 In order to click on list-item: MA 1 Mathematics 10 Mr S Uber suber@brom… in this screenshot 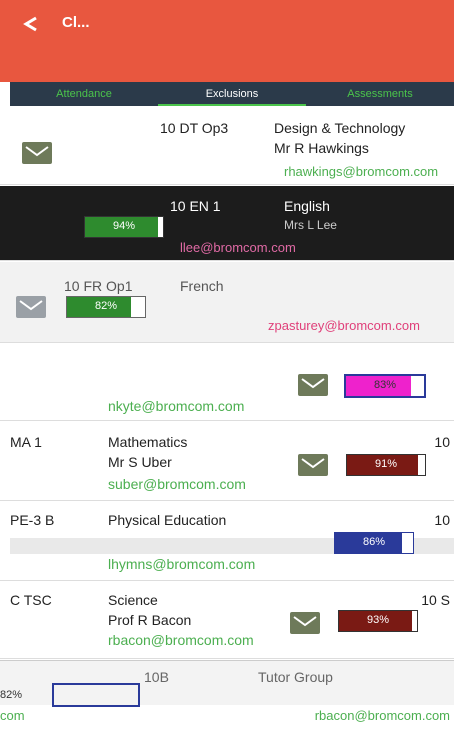, I will do `click(227, 461)`.